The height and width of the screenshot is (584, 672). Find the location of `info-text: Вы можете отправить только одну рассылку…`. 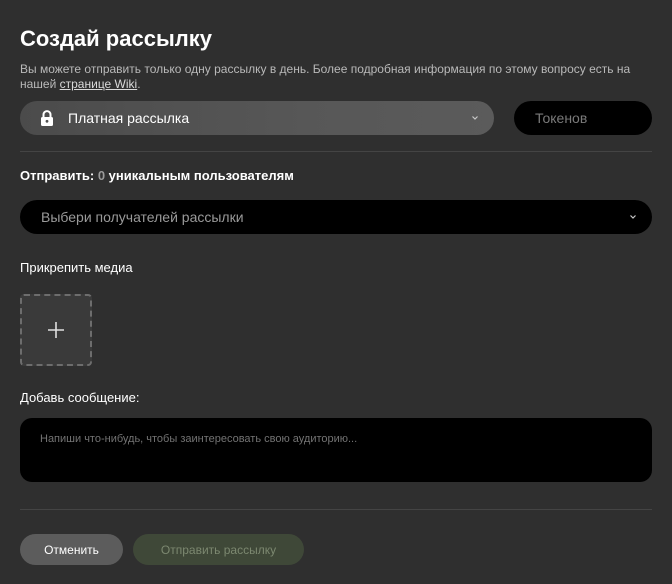

info-text: Вы можете отправить только одну рассылку… is located at coordinates (335, 77).